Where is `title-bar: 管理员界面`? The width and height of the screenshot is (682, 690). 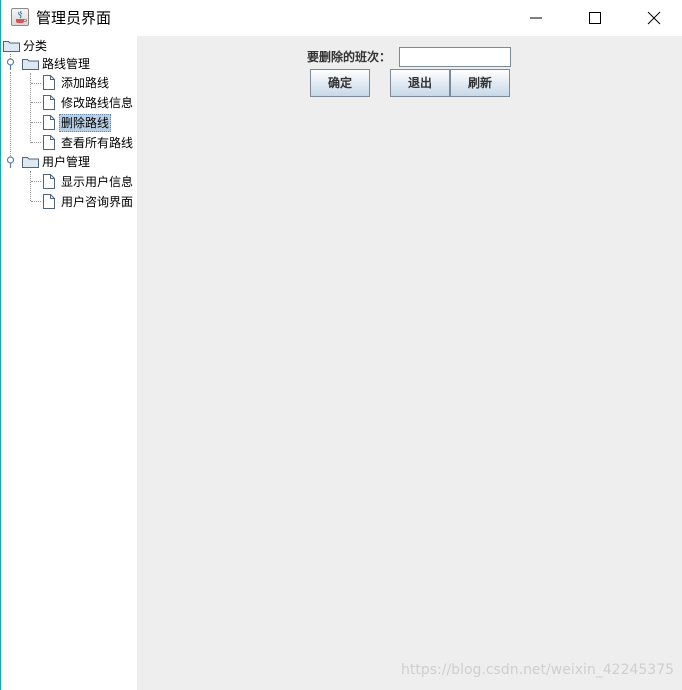
title-bar: 管理员界面 is located at coordinates (341, 18).